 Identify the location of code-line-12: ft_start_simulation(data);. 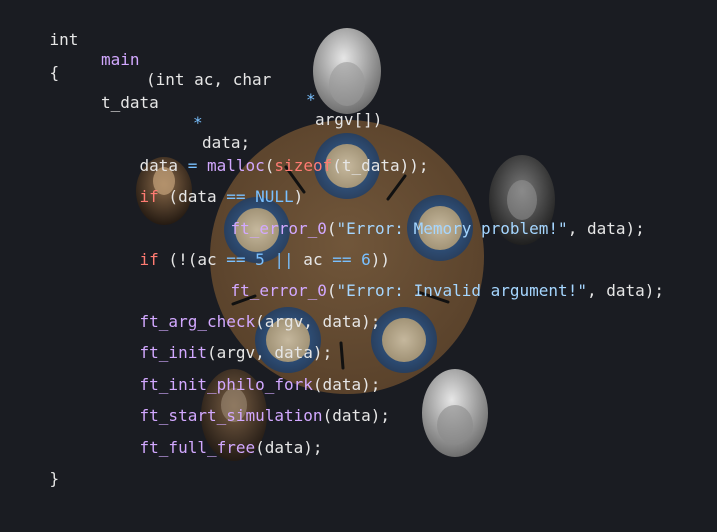
(195, 405).